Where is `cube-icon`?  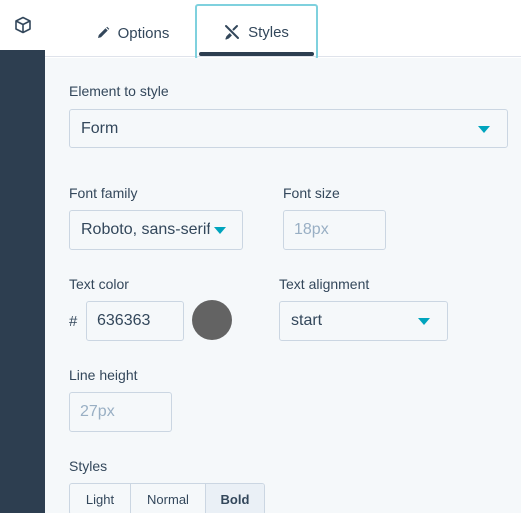
cube-icon is located at coordinates (22, 25).